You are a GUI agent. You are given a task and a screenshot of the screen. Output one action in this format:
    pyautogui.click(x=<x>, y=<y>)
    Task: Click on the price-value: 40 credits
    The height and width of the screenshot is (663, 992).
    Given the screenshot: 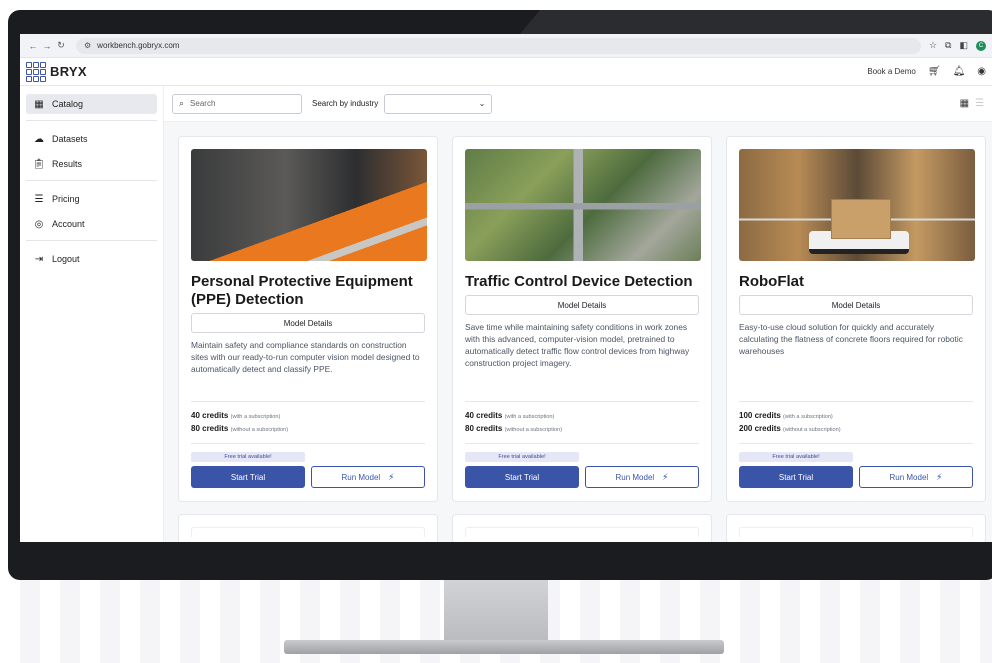 What is the action you would take?
    pyautogui.click(x=210, y=415)
    